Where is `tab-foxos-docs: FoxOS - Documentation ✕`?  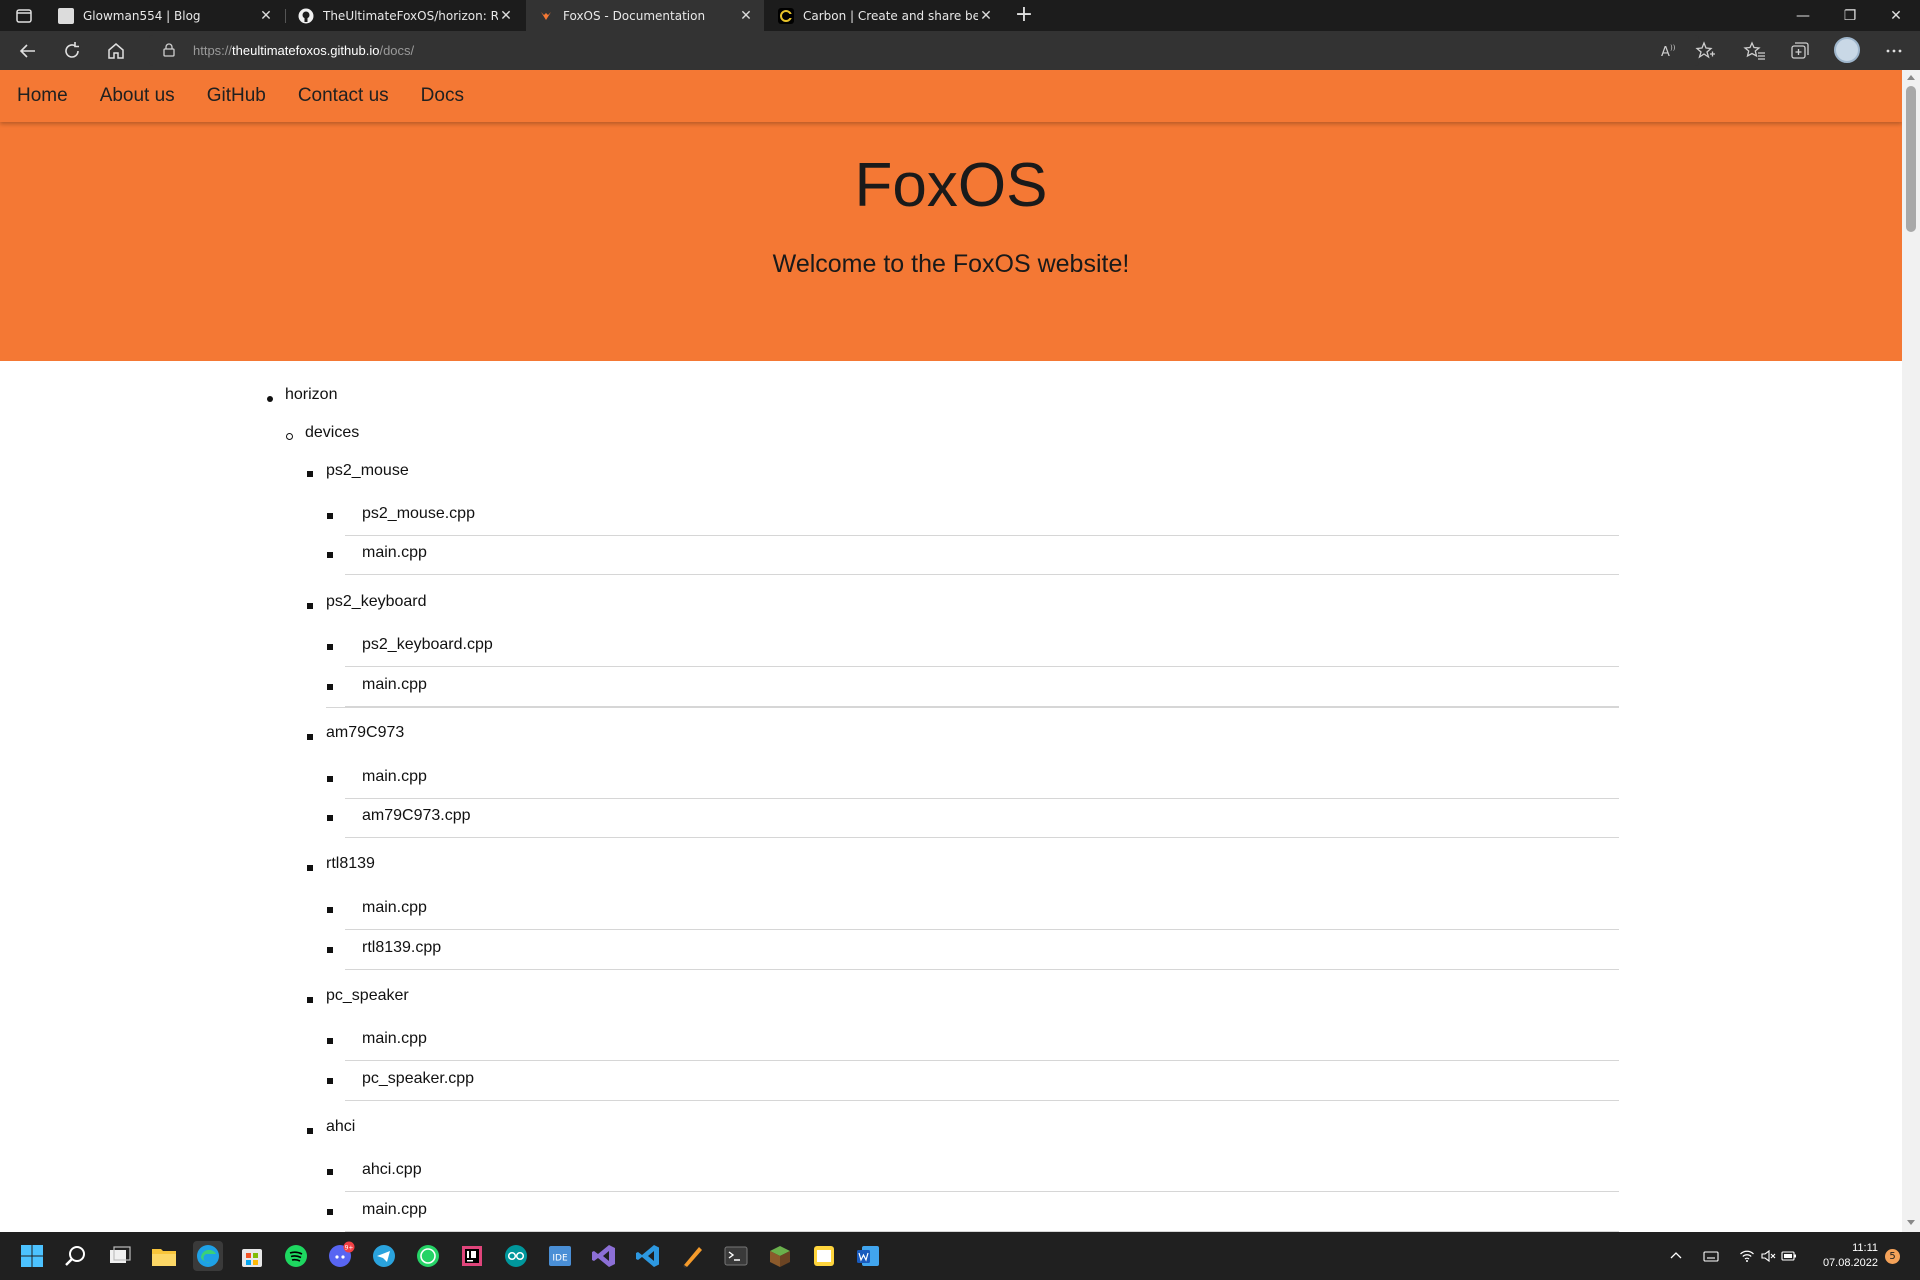
tab-foxos-docs: FoxOS - Documentation ✕ is located at coordinates (645, 15).